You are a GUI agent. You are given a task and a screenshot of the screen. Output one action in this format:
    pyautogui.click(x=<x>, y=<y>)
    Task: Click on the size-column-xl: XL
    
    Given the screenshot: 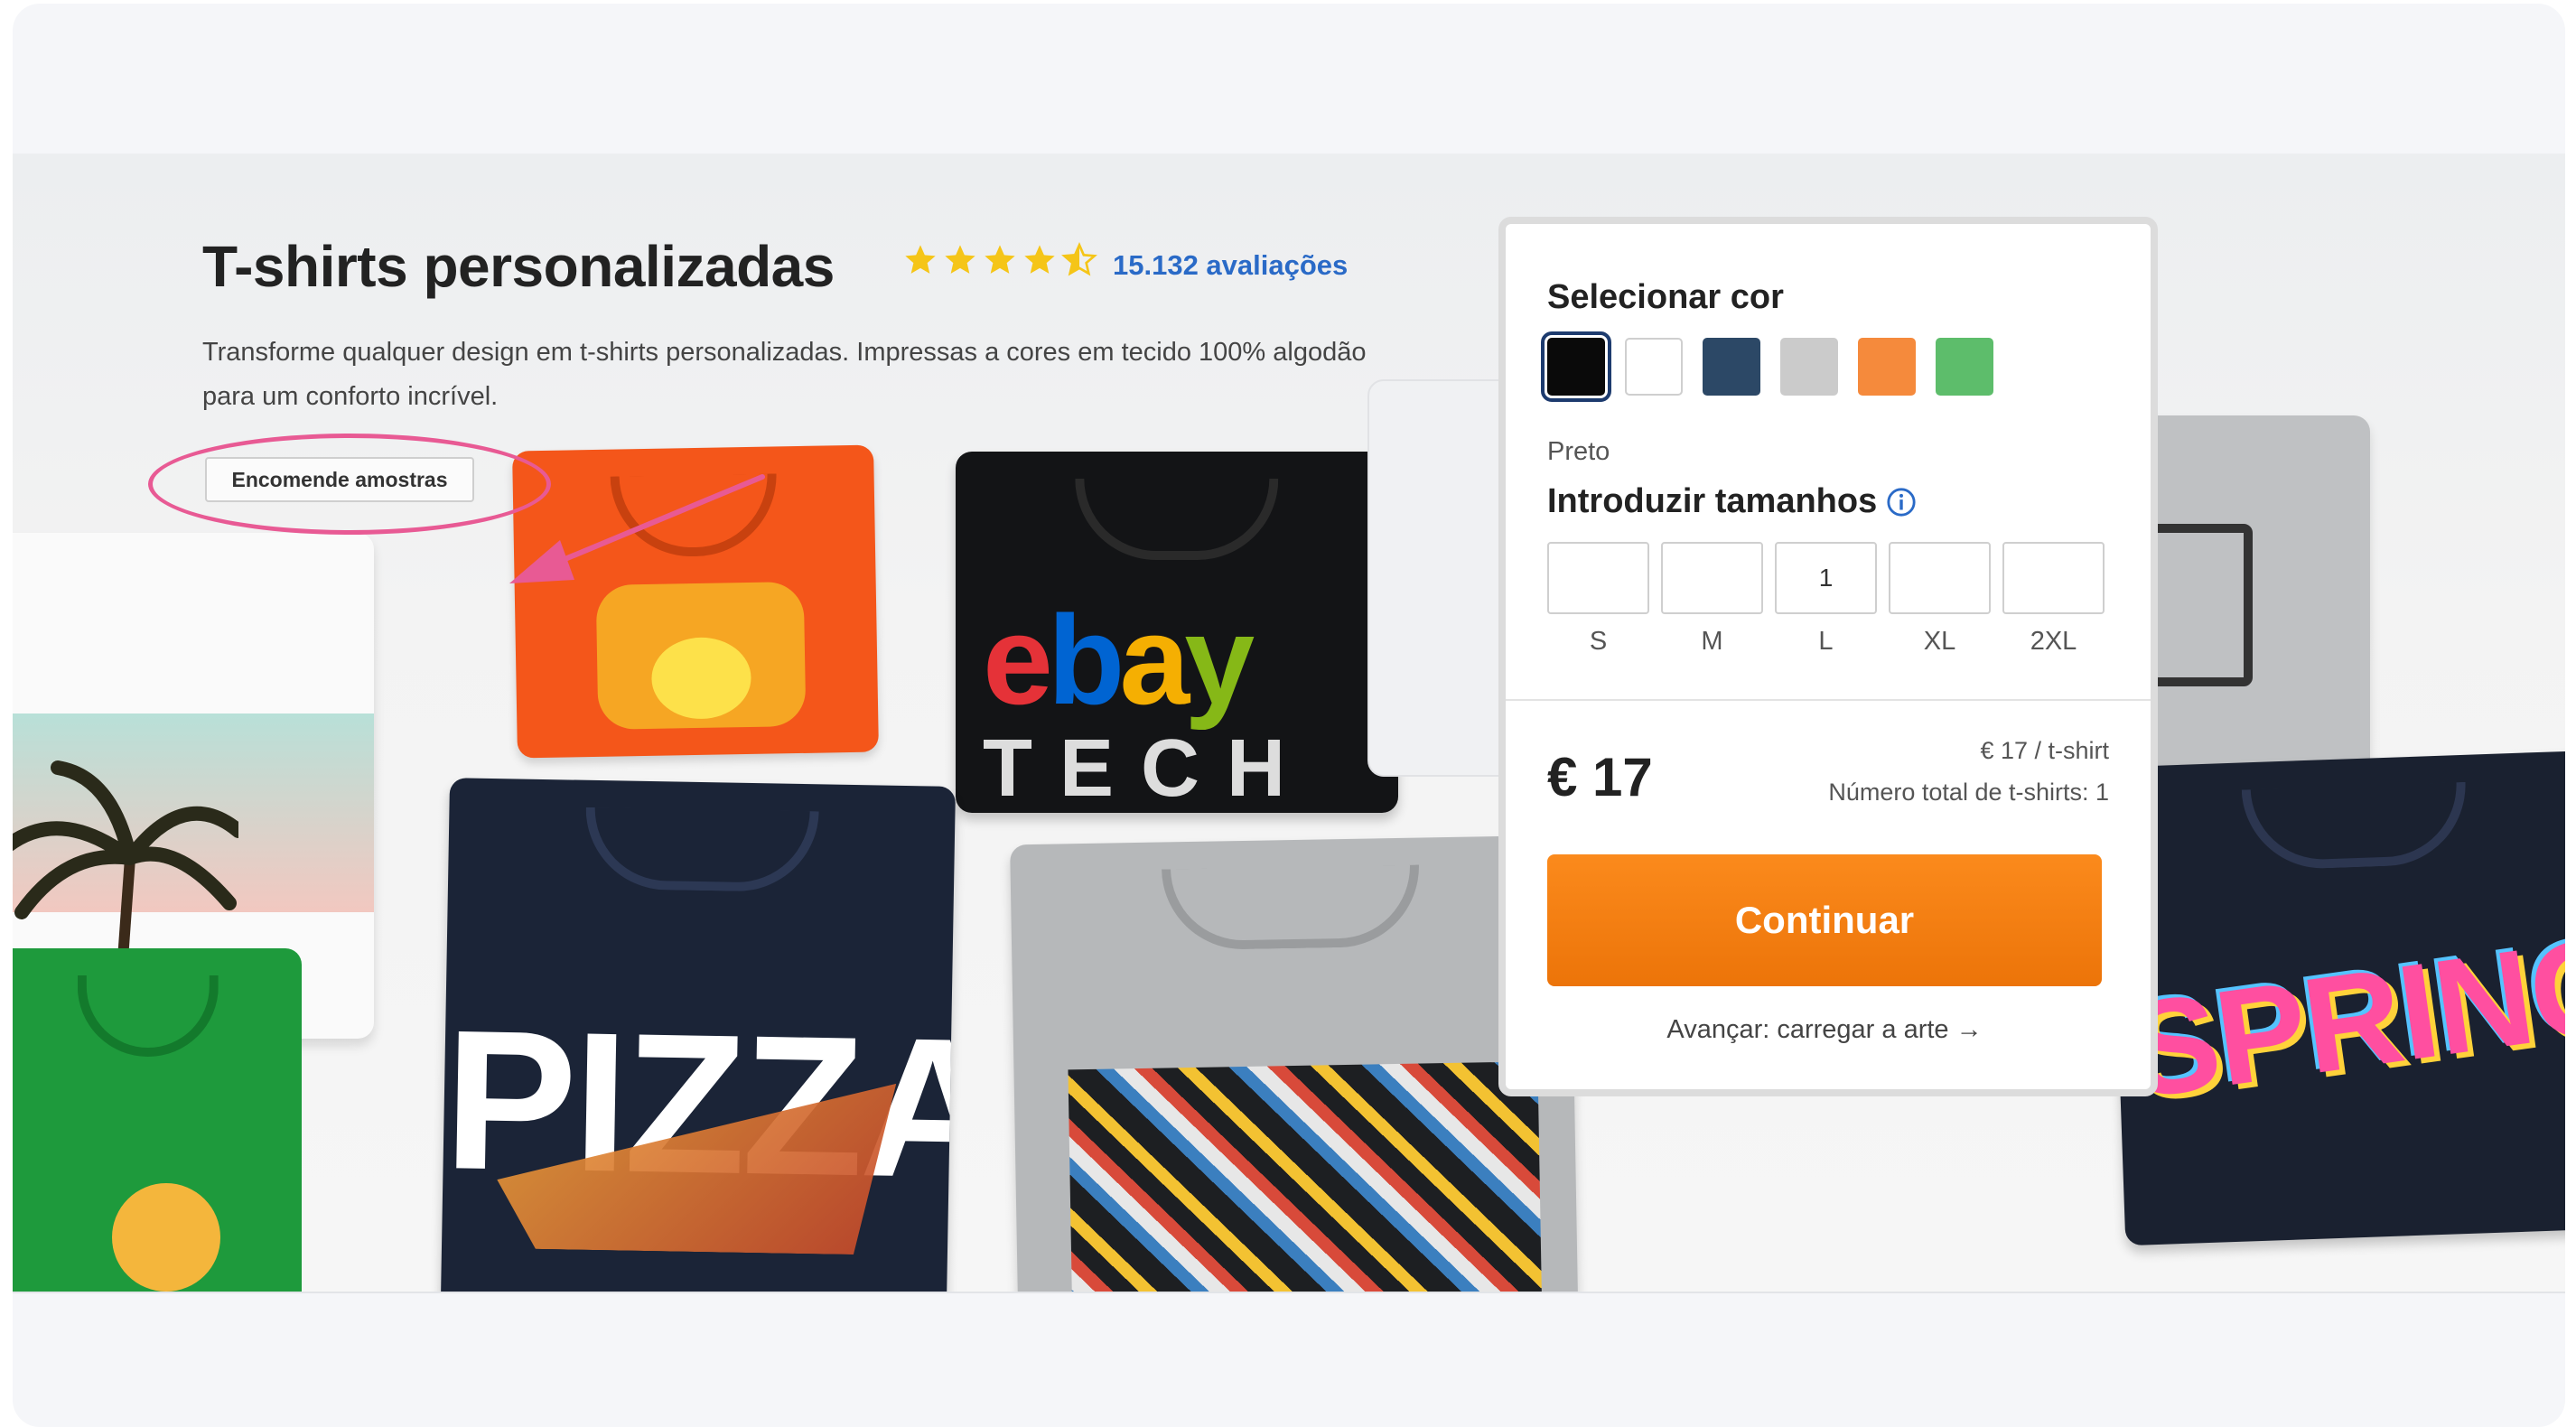 What is the action you would take?
    pyautogui.click(x=1940, y=599)
    